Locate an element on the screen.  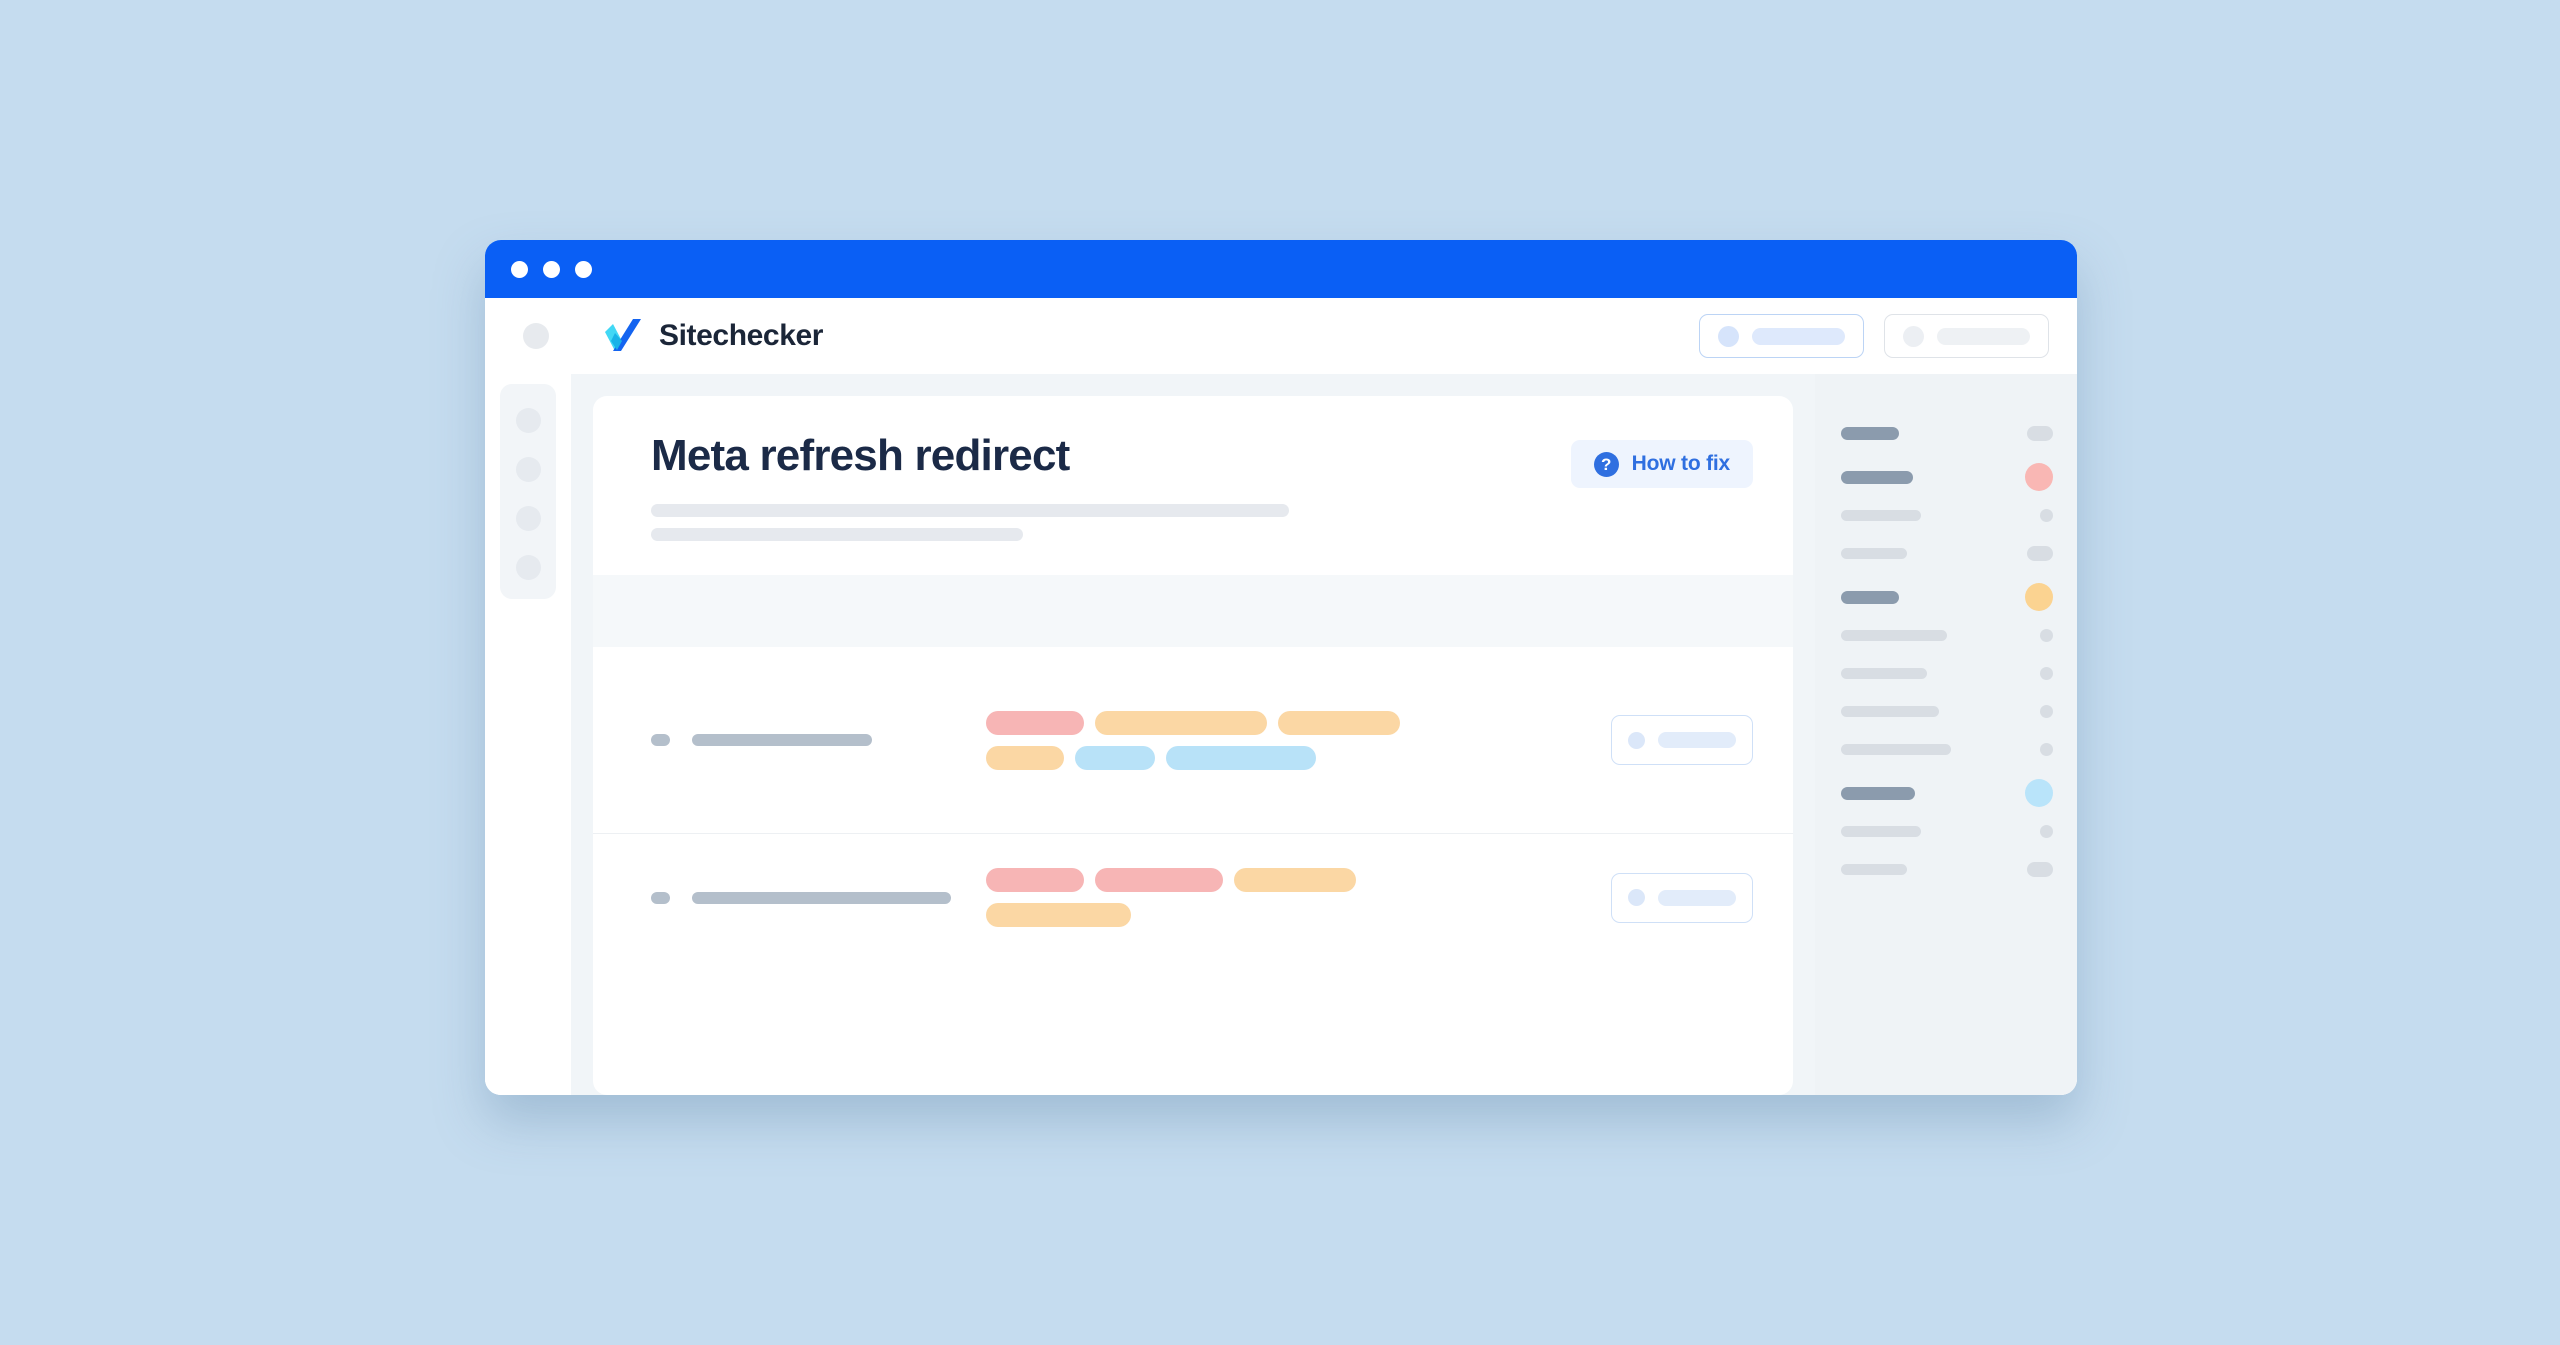
header-actions is located at coordinates (1874, 336).